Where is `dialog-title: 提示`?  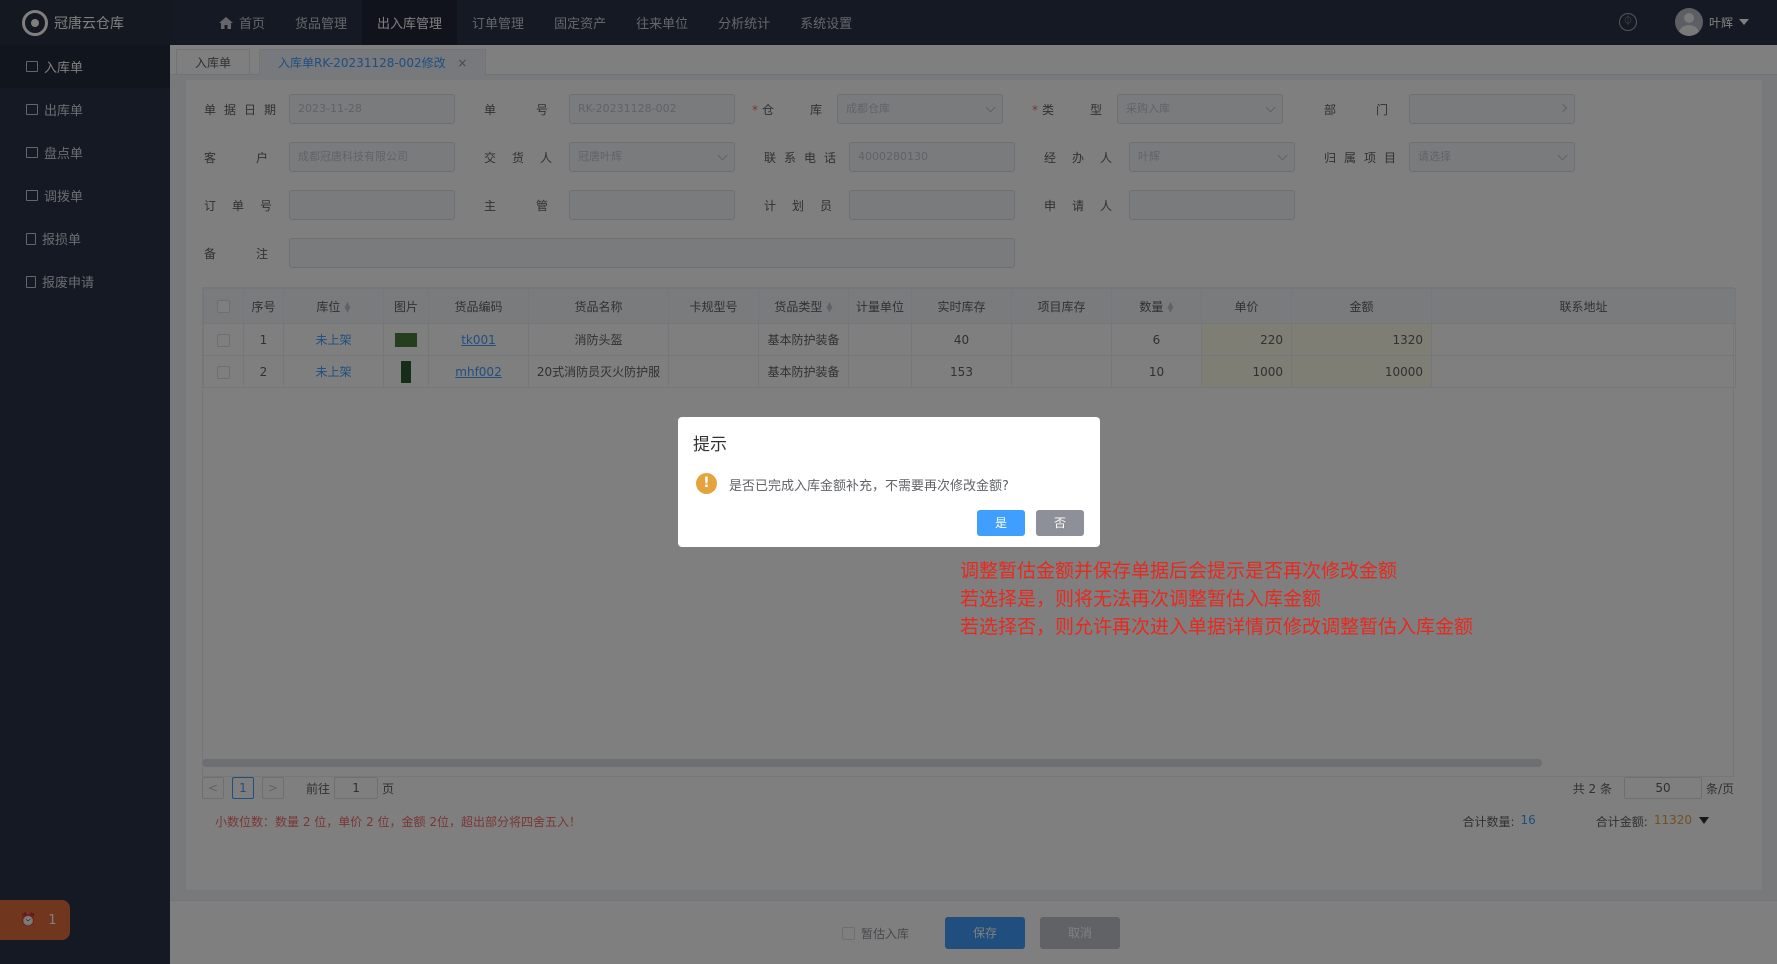 dialog-title: 提示 is located at coordinates (710, 445).